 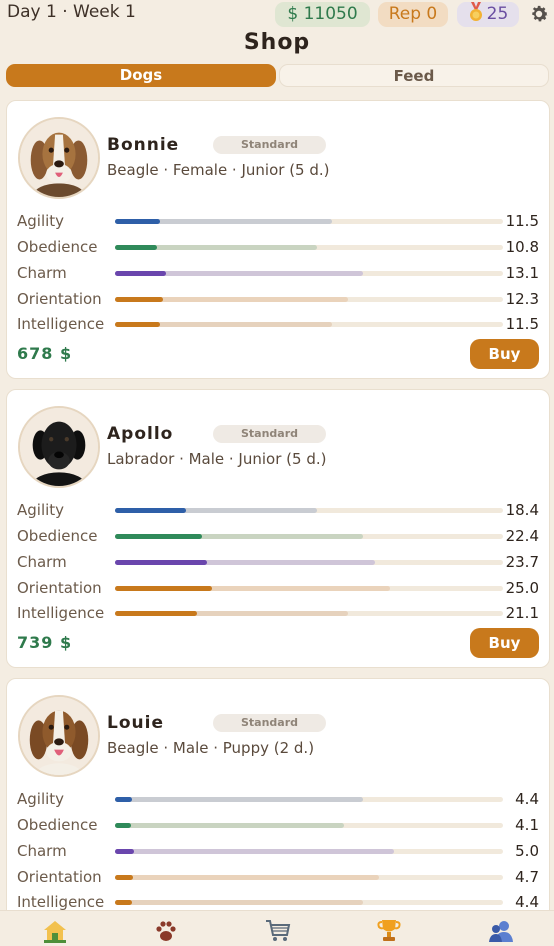 What do you see at coordinates (143, 145) in the screenshot?
I see `dog-name: Bonnie` at bounding box center [143, 145].